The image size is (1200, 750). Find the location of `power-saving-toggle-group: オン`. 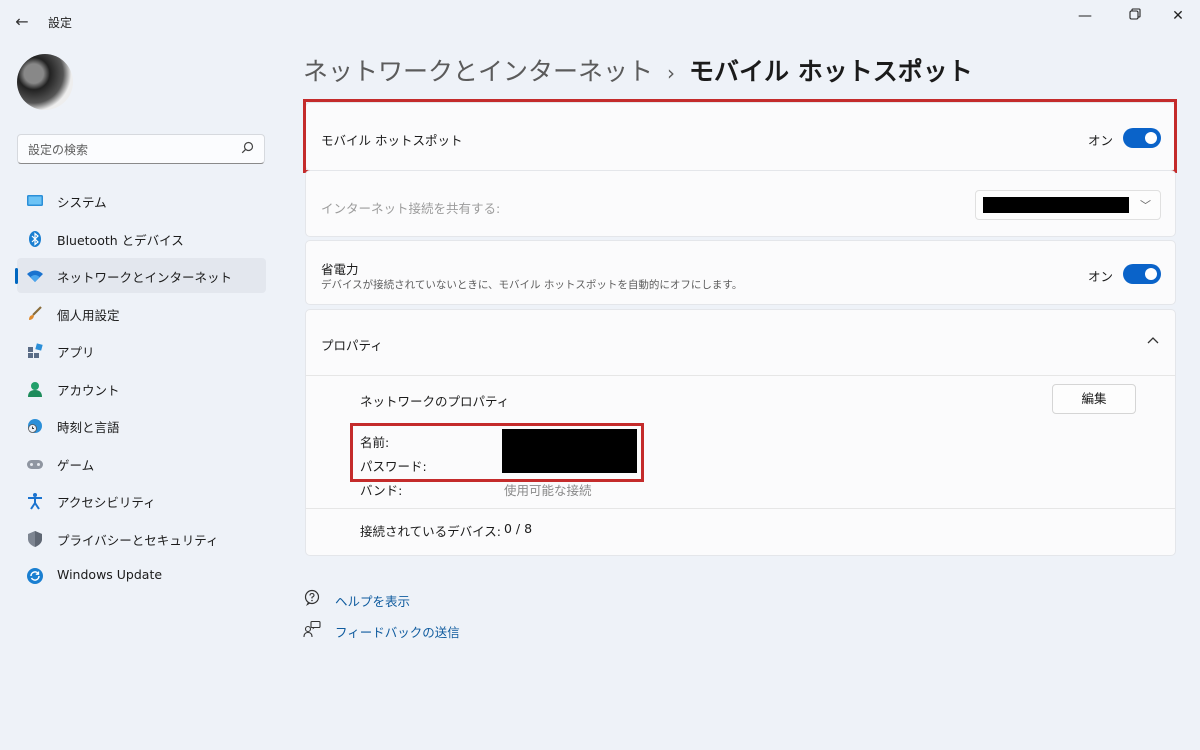

power-saving-toggle-group: オン is located at coordinates (1111, 274).